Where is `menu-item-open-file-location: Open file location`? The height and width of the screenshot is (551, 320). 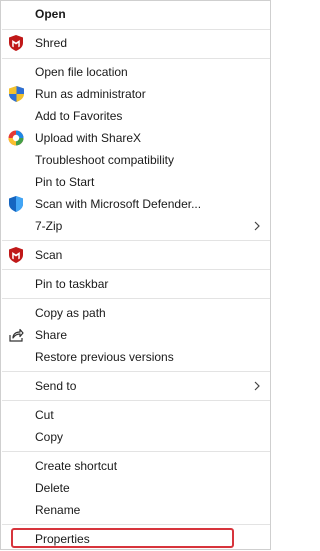 menu-item-open-file-location: Open file location is located at coordinates (135, 72).